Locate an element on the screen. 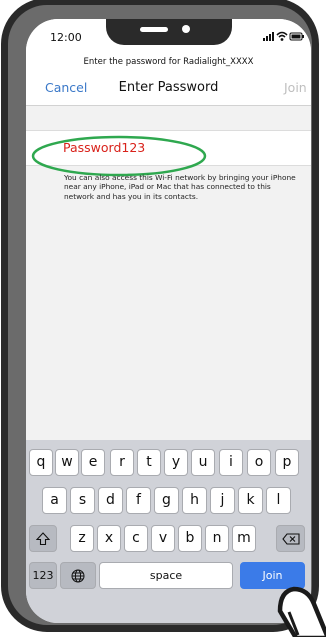  key-x: x is located at coordinates (109, 538).